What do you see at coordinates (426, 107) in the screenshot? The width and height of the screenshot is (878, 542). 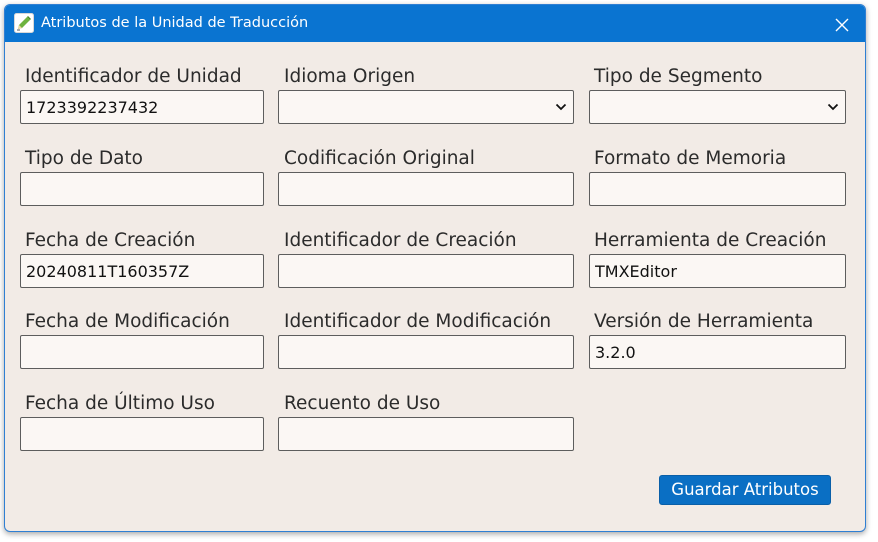 I see `source-language-select` at bounding box center [426, 107].